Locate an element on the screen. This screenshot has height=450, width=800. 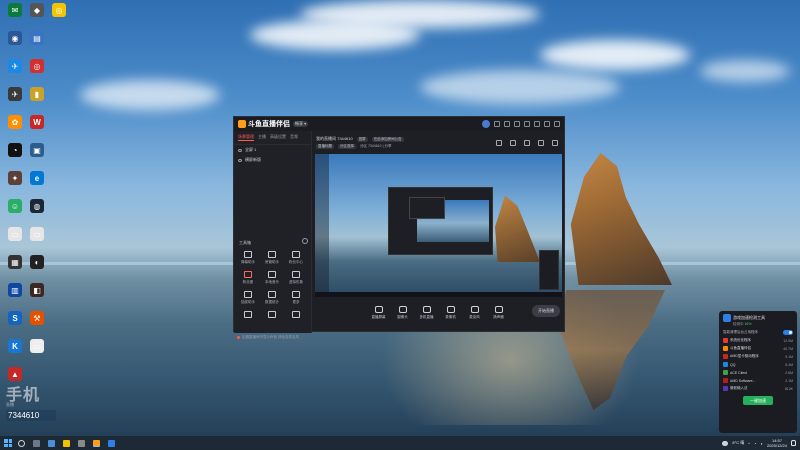
desktop-shortcut: ▥ is located at coordinates (15, 290).